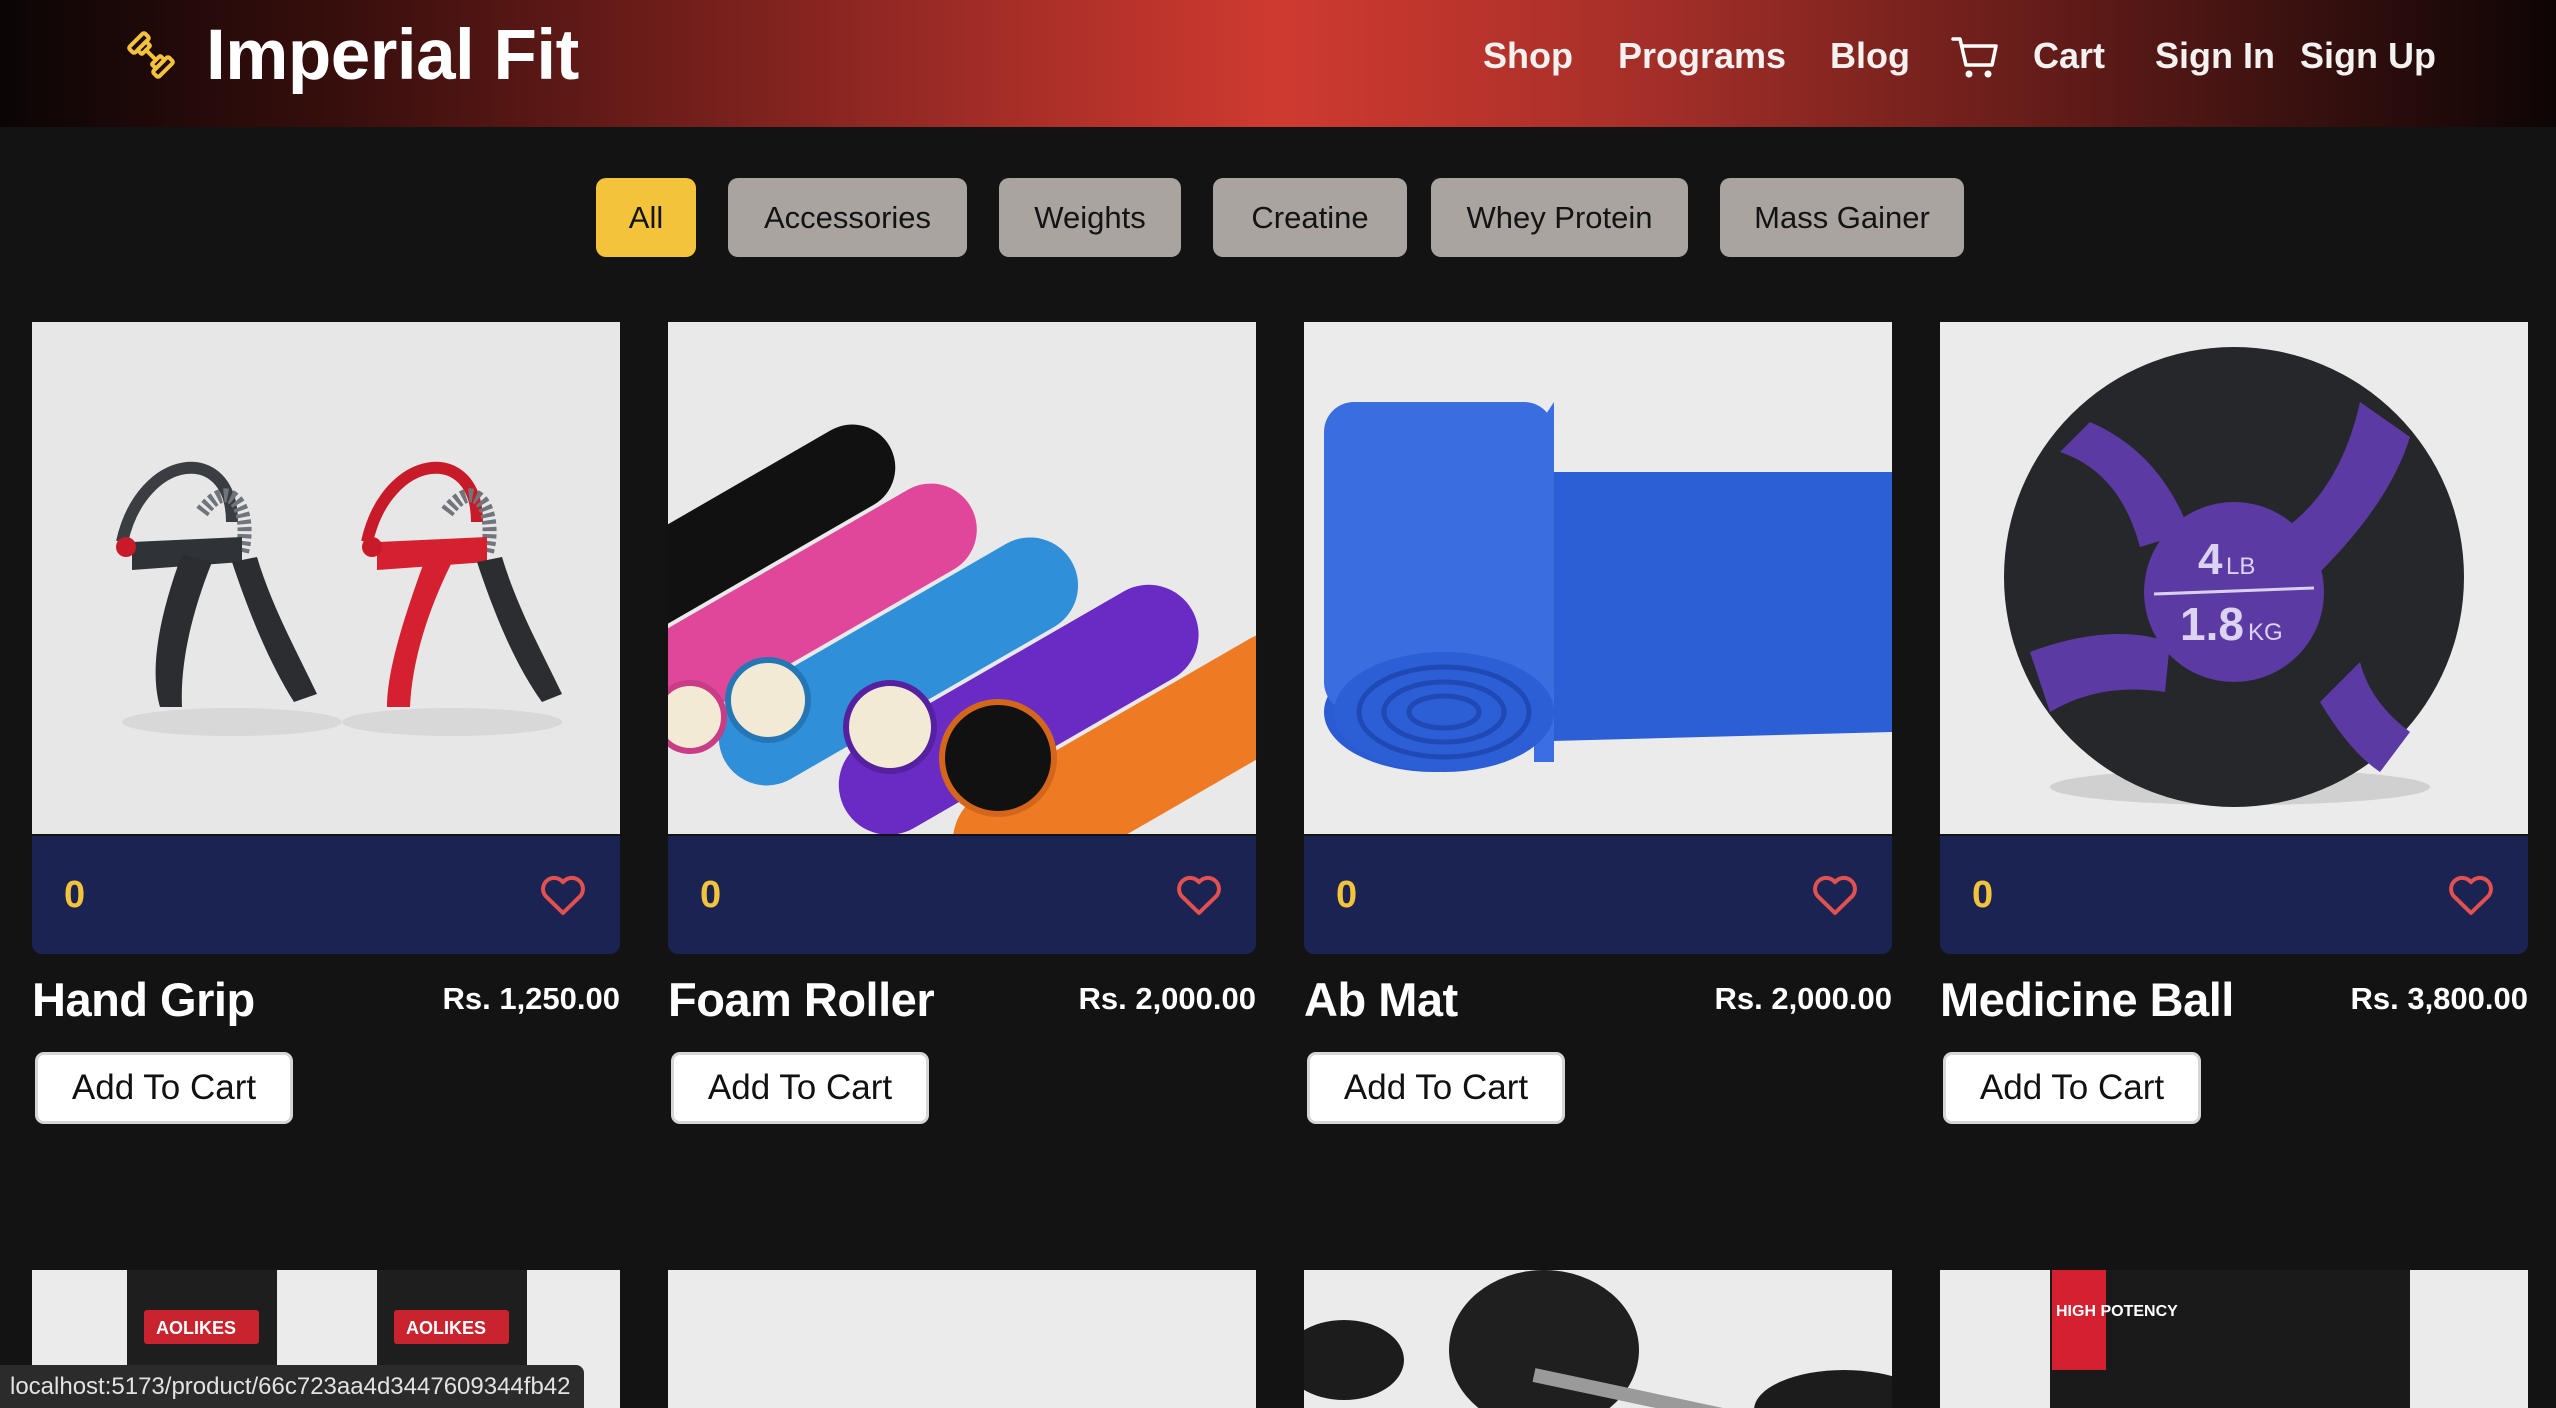 This screenshot has height=1408, width=2556. I want to click on nav-sign-in: Sign In, so click(2215, 56).